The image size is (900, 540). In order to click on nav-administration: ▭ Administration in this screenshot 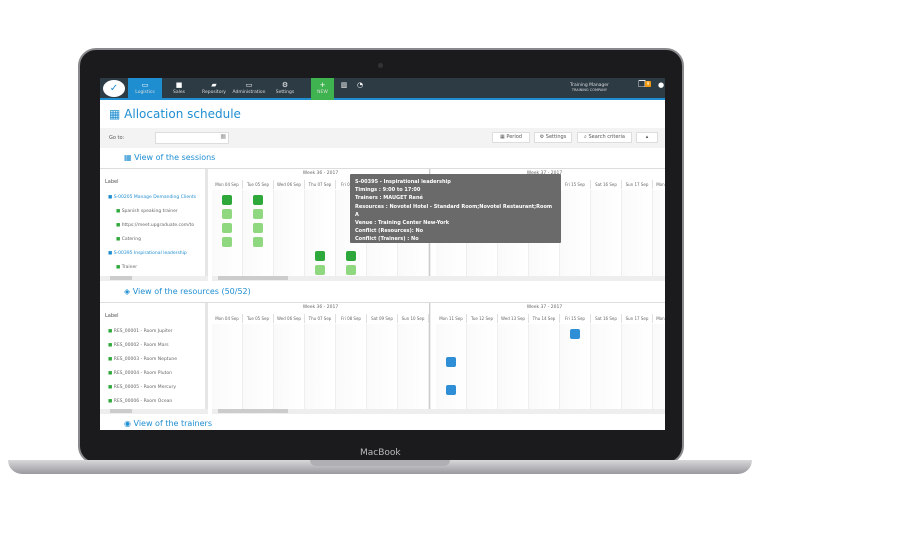, I will do `click(249, 89)`.